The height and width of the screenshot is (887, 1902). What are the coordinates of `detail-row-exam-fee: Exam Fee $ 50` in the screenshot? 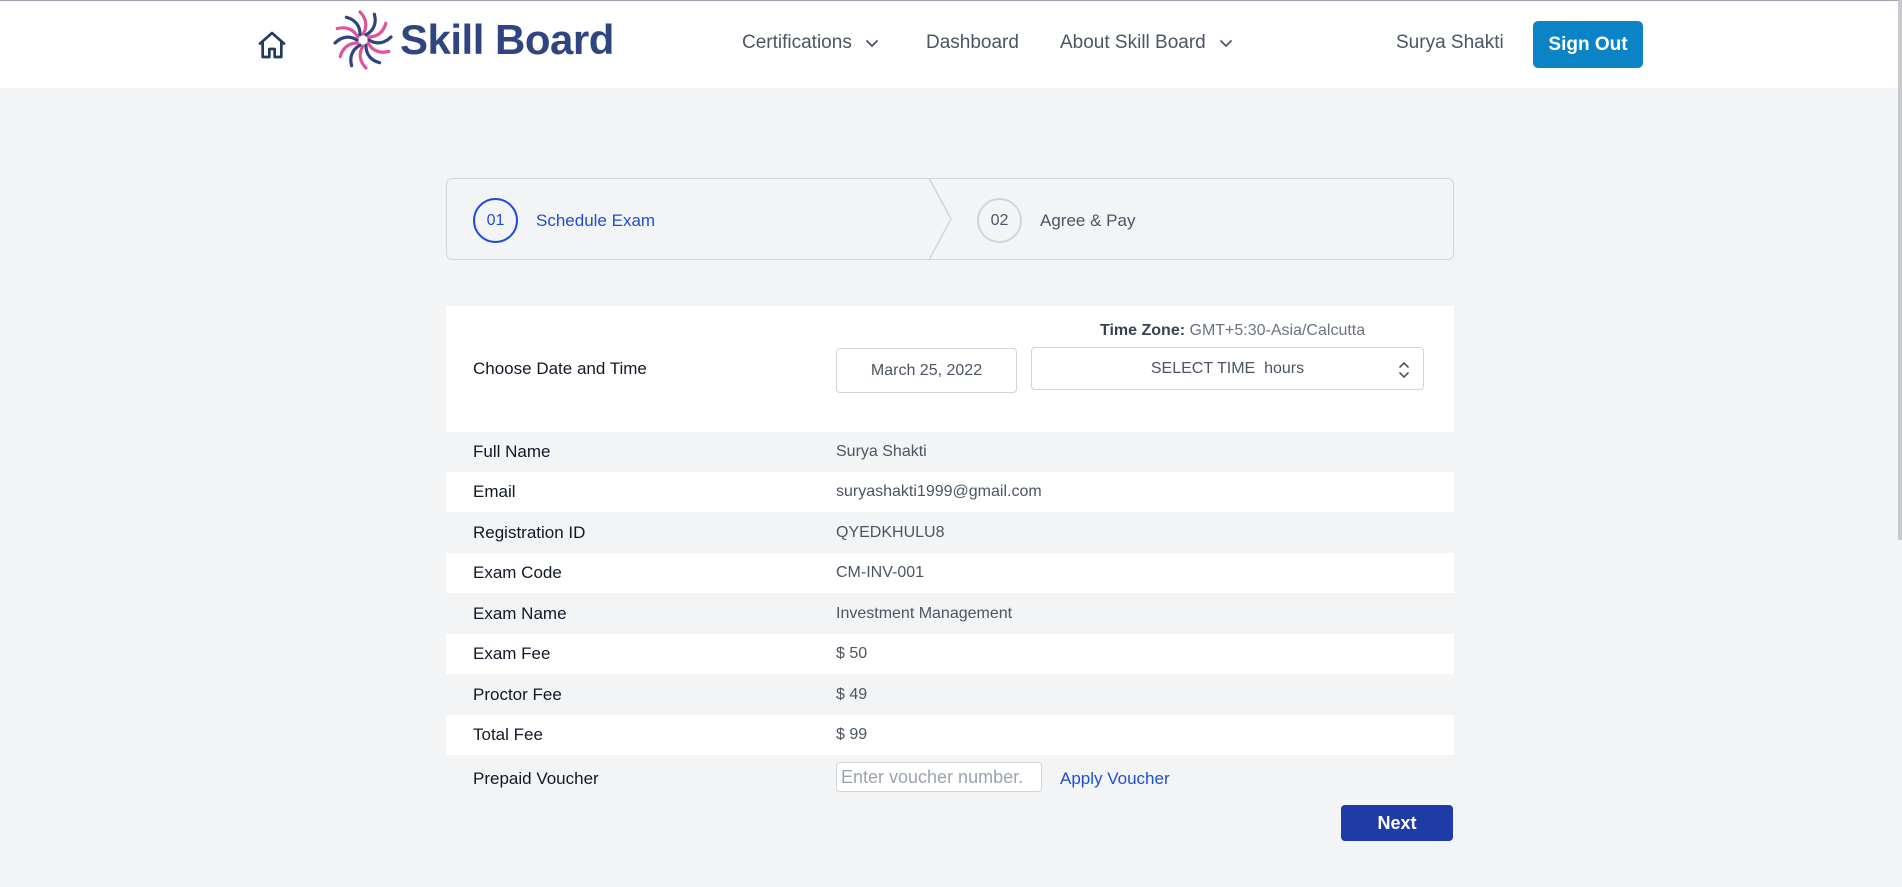 It's located at (950, 654).